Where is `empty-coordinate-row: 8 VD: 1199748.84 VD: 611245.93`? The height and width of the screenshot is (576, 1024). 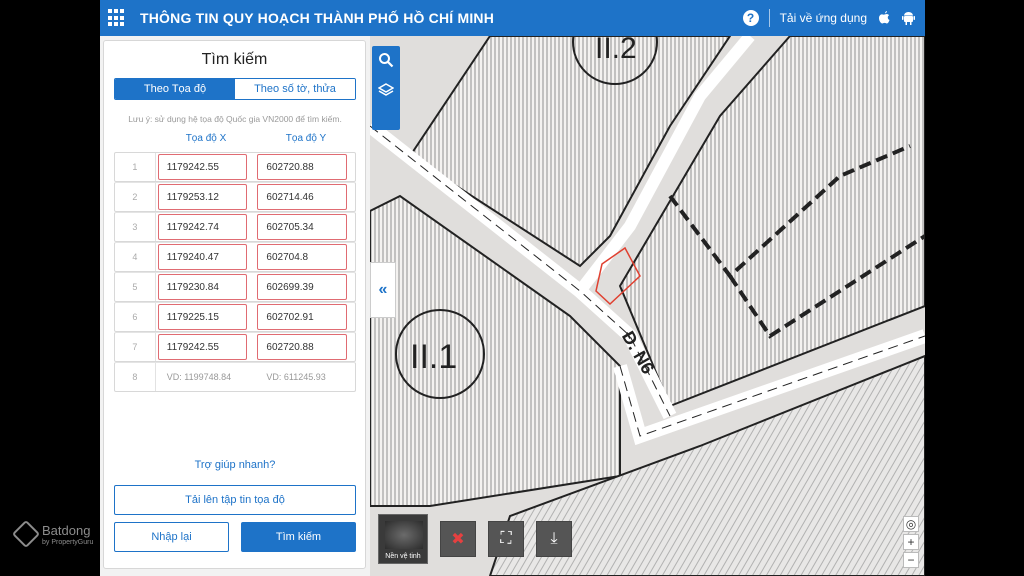 empty-coordinate-row: 8 VD: 1199748.84 VD: 611245.93 is located at coordinates (235, 377).